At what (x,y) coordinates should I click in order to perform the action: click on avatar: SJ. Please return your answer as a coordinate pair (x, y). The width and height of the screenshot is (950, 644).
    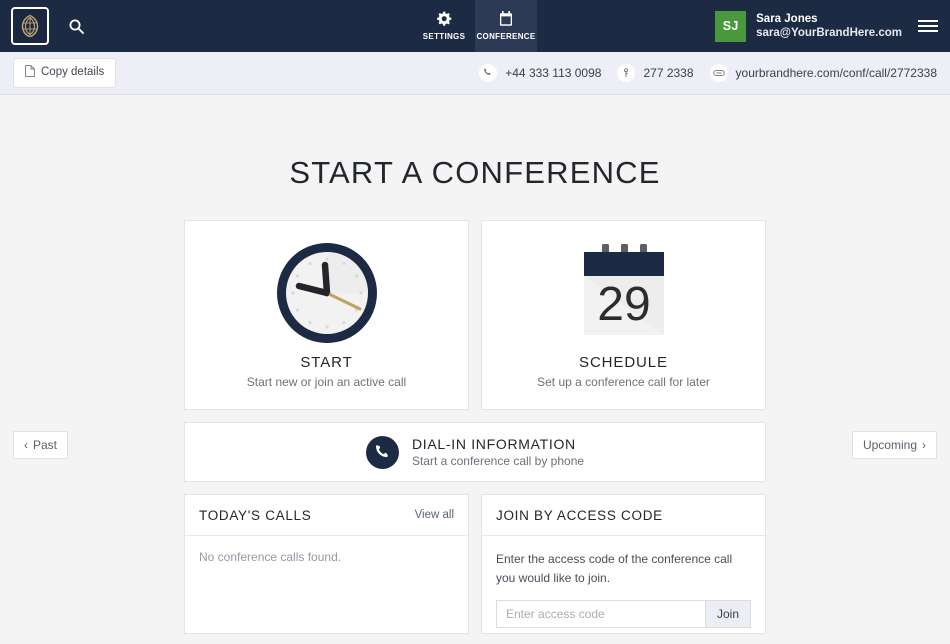
    Looking at the image, I should click on (731, 26).